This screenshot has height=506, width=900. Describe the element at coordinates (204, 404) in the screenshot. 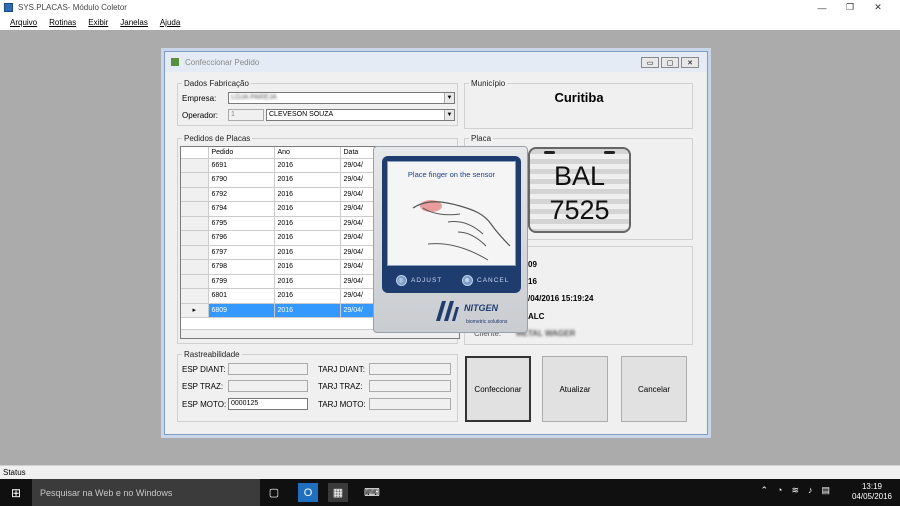

I see `esp-moto-label: ESP MOTO:` at that location.